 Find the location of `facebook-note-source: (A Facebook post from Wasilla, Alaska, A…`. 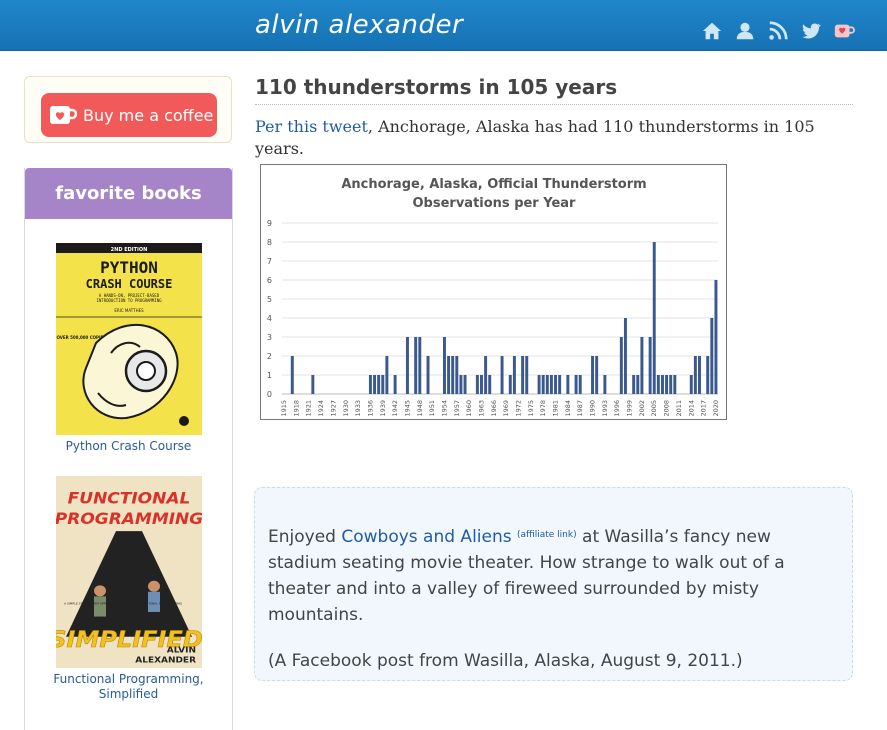

facebook-note-source: (A Facebook post from Wasilla, Alaska, A… is located at coordinates (505, 661).